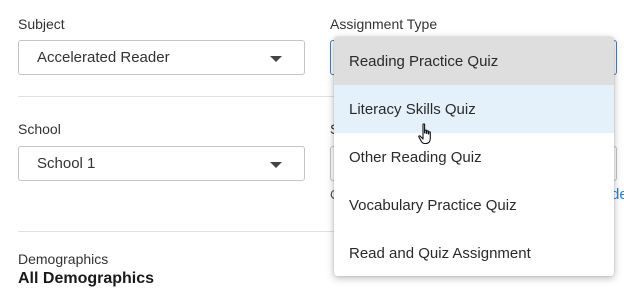  What do you see at coordinates (39, 129) in the screenshot?
I see `school-label: School` at bounding box center [39, 129].